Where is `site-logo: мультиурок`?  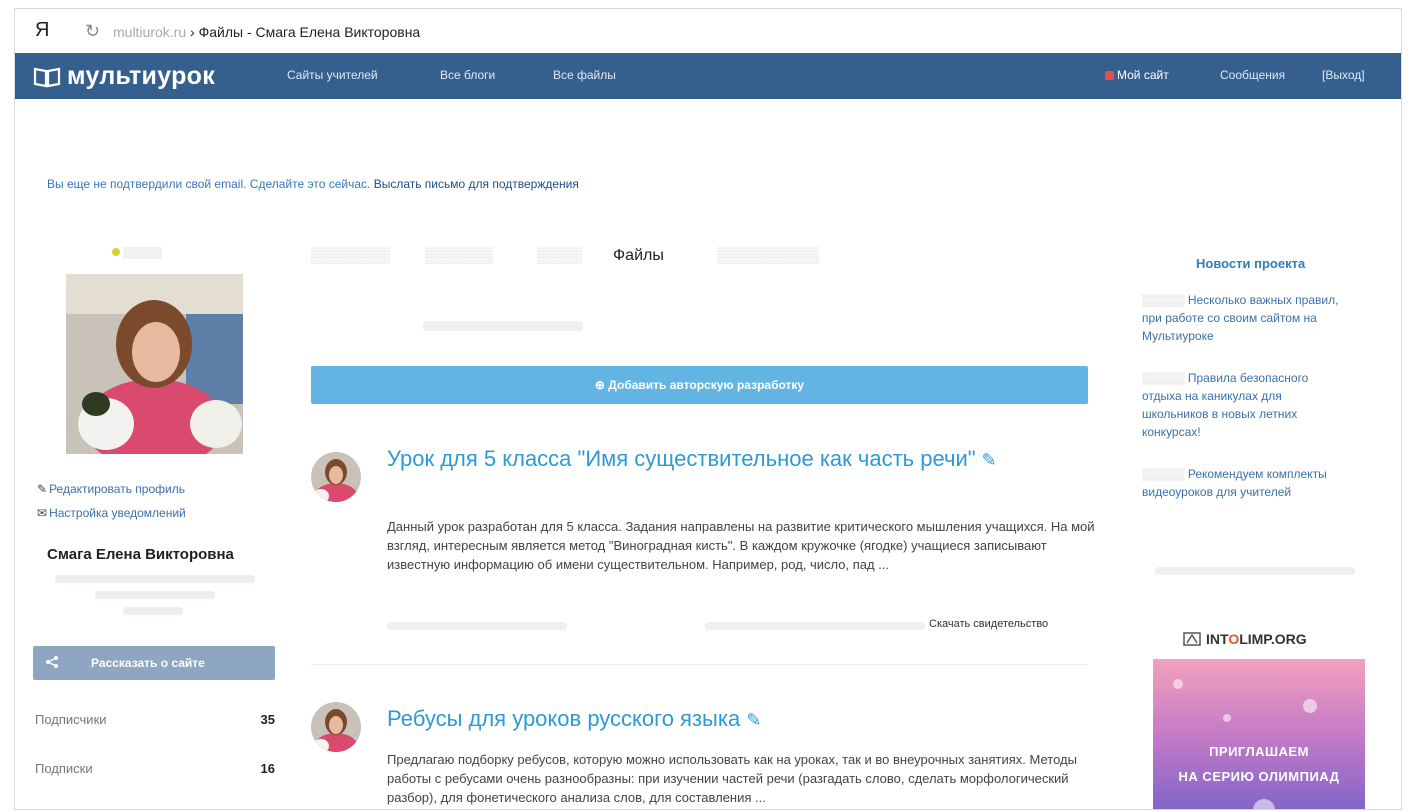
site-logo: мультиурок is located at coordinates (124, 76).